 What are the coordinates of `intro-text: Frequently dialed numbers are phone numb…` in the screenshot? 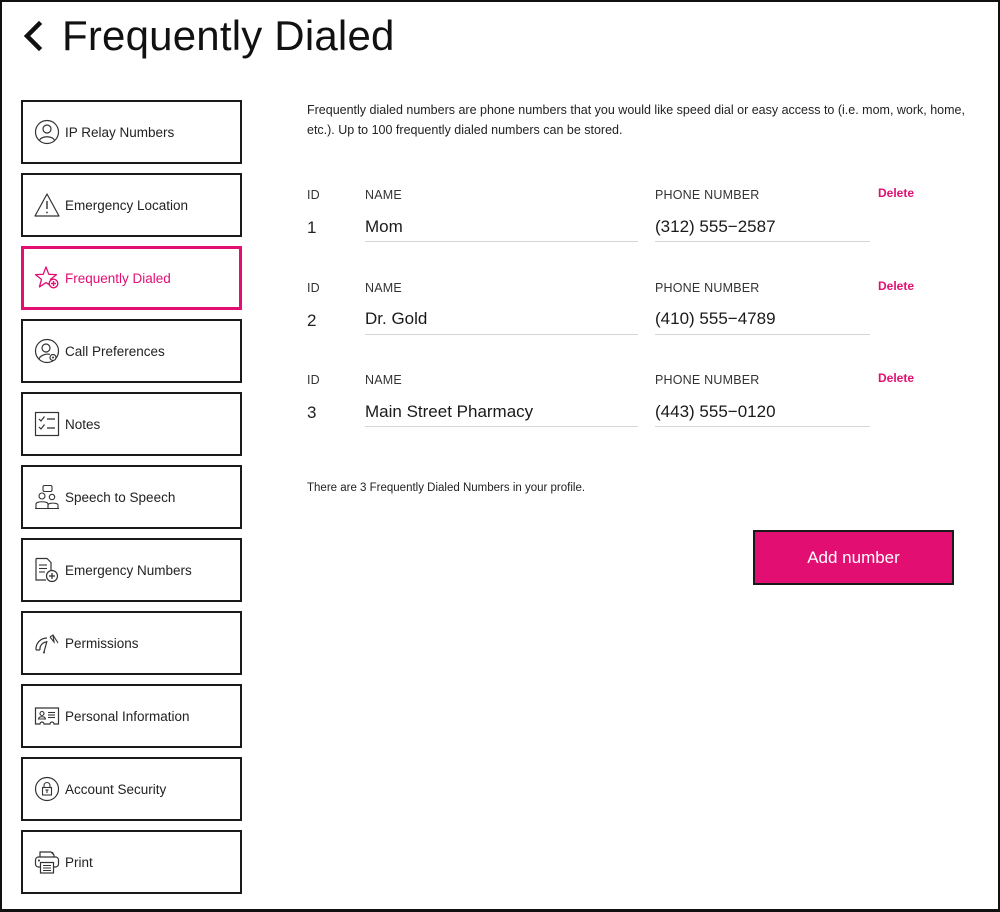 It's located at (636, 120).